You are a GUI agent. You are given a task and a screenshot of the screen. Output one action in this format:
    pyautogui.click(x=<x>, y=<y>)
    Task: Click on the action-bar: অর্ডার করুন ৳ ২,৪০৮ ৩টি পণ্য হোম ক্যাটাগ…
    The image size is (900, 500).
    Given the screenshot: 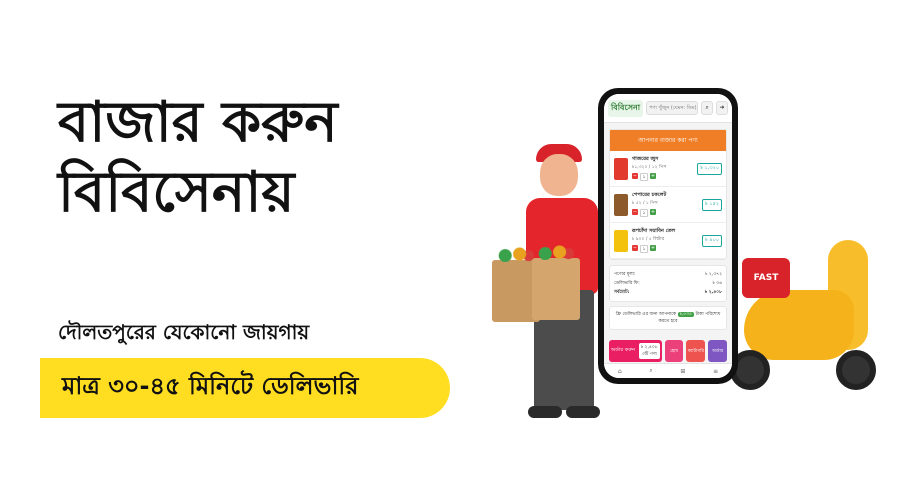 What is the action you would take?
    pyautogui.click(x=668, y=351)
    